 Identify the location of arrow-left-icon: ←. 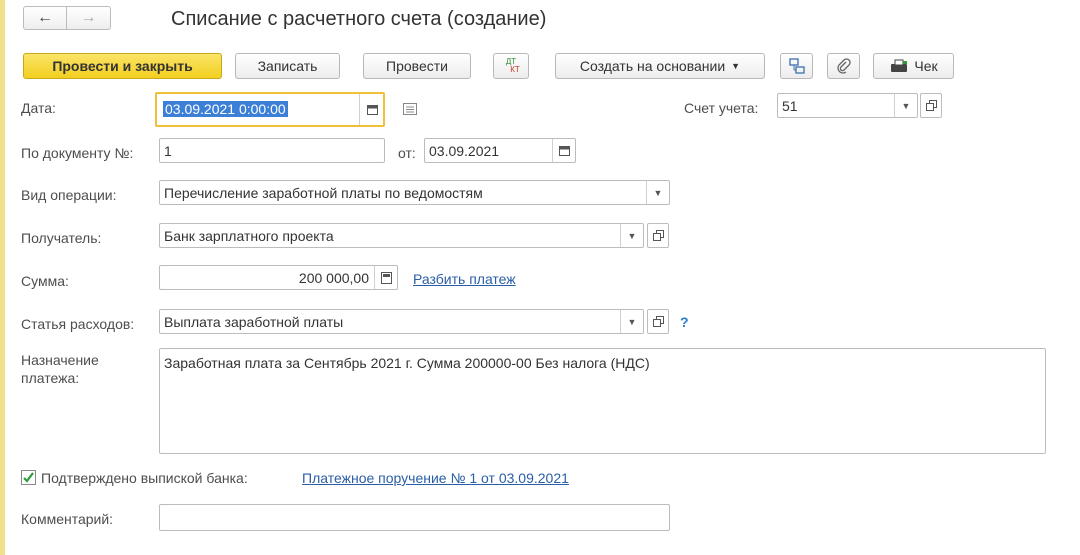
(45, 17).